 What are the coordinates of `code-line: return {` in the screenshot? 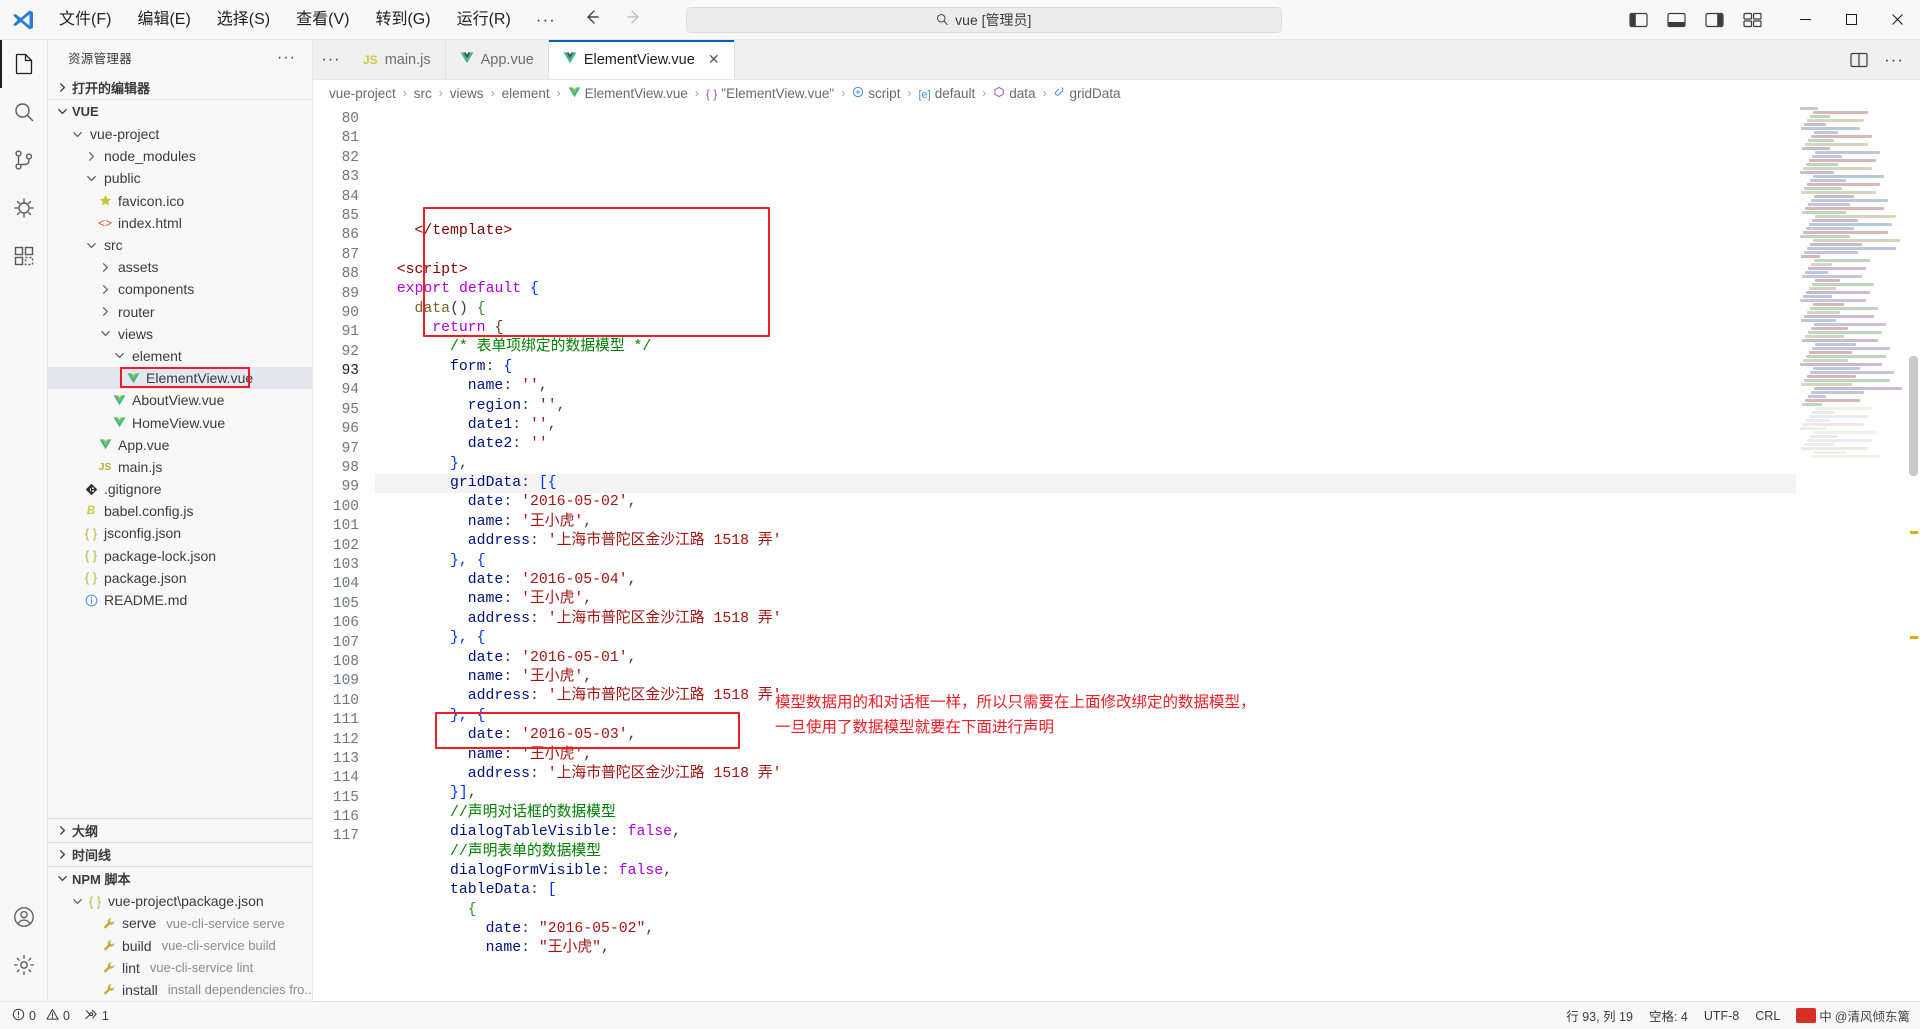 It's located at (1085, 328).